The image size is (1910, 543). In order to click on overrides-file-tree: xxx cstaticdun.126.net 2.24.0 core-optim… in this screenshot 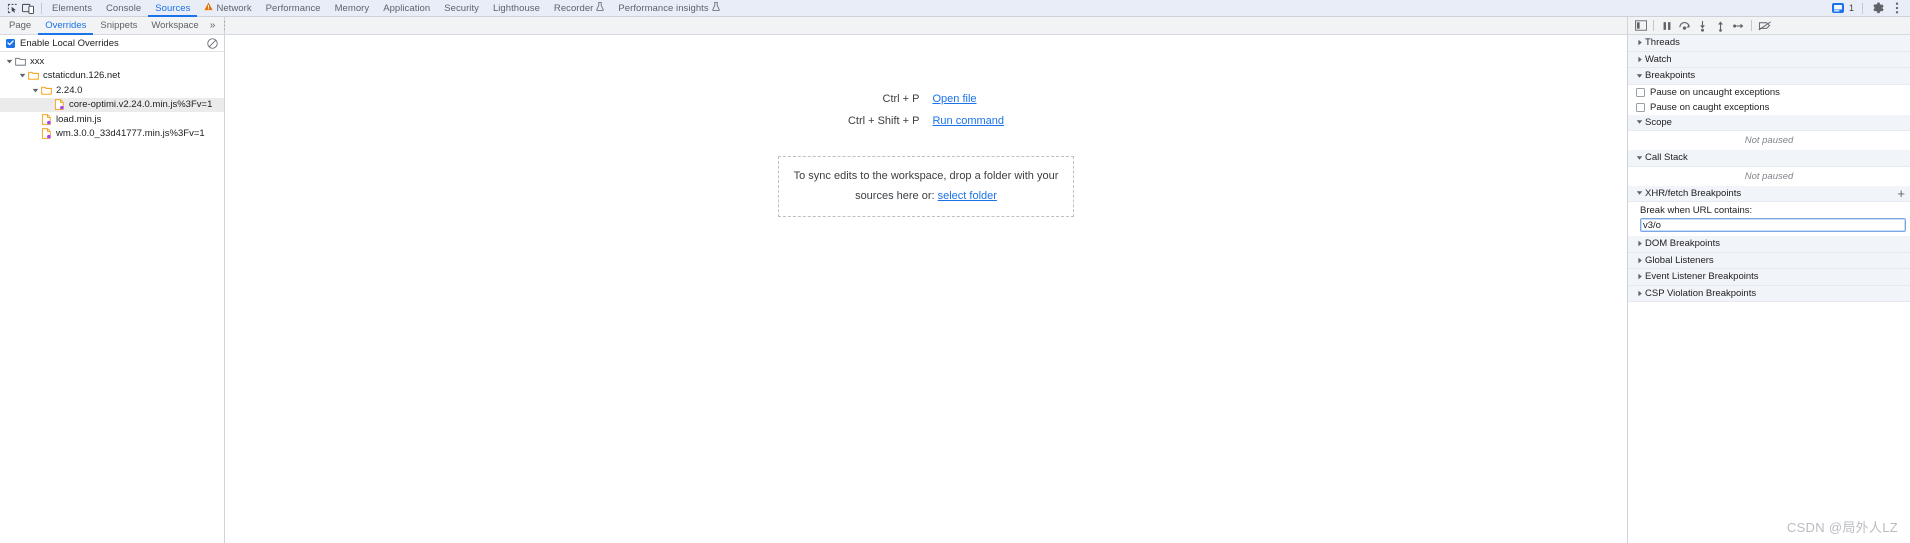, I will do `click(112, 297)`.